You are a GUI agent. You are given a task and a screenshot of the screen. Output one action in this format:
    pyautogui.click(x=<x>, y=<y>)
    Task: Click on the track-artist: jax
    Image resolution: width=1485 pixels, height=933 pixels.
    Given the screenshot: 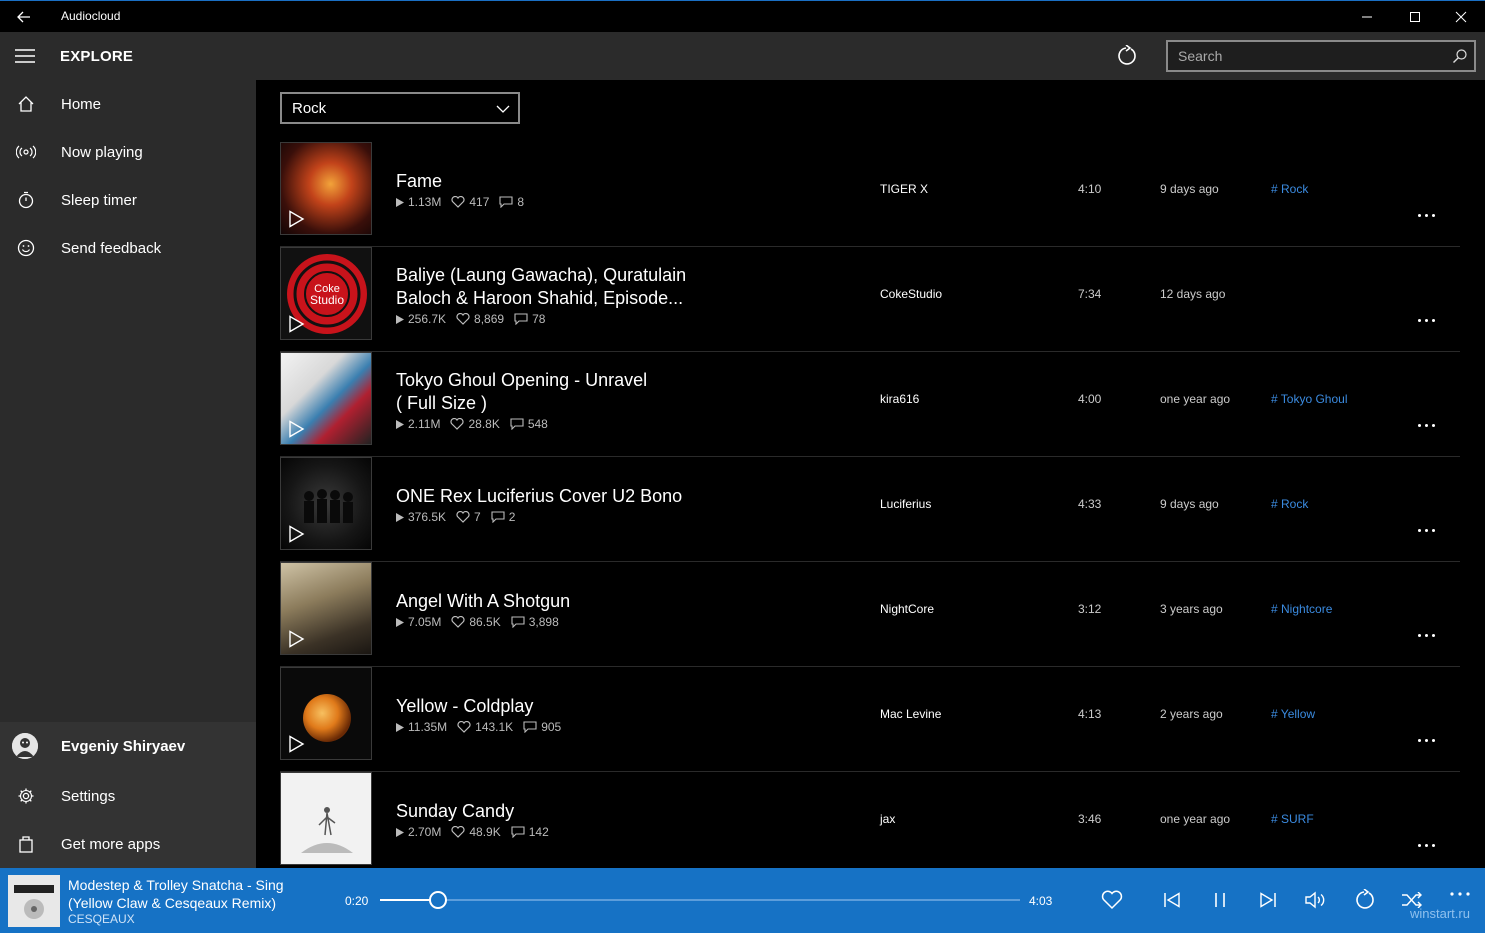 What is the action you would take?
    pyautogui.click(x=887, y=819)
    